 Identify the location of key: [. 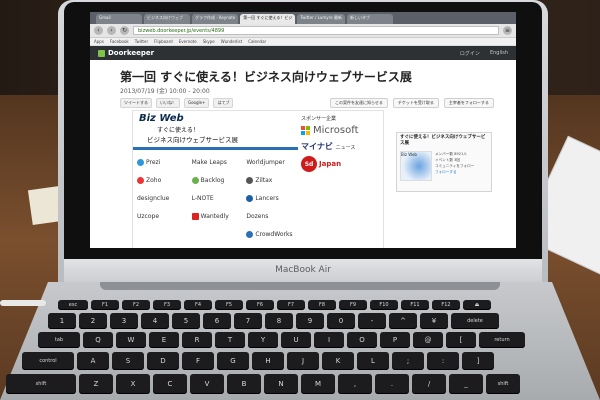
(461, 340).